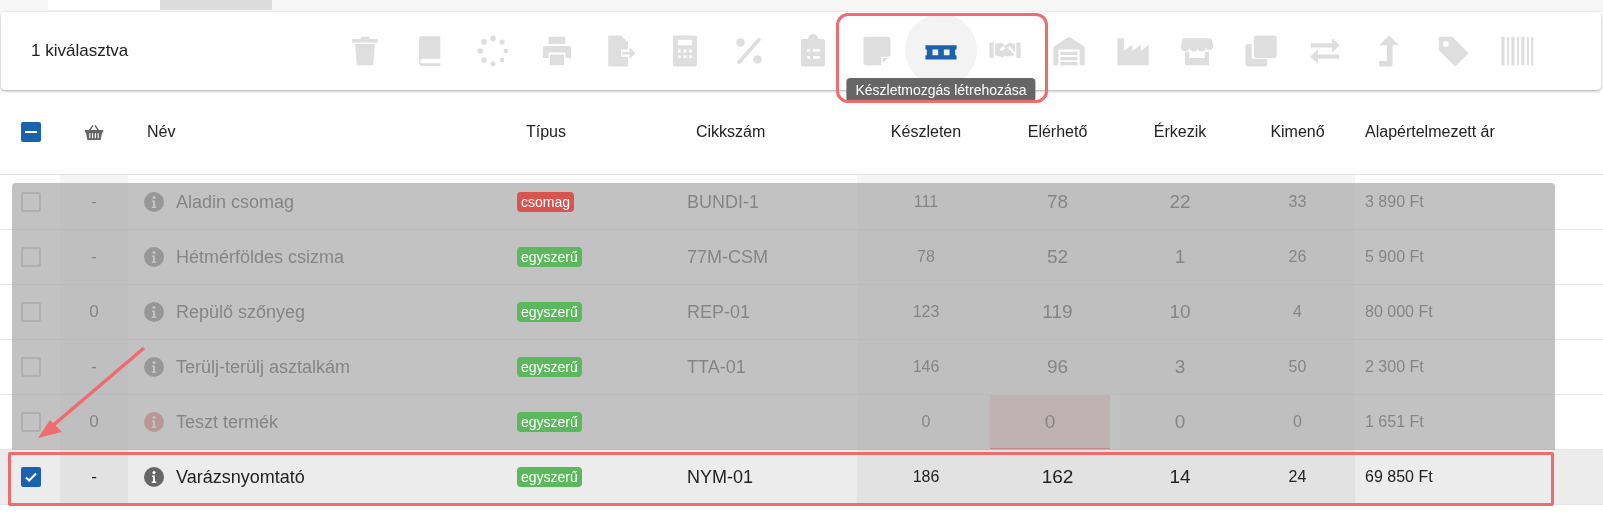 This screenshot has height=514, width=1603. Describe the element at coordinates (240, 477) in the screenshot. I see `product-name: Varázsnyomtató` at that location.